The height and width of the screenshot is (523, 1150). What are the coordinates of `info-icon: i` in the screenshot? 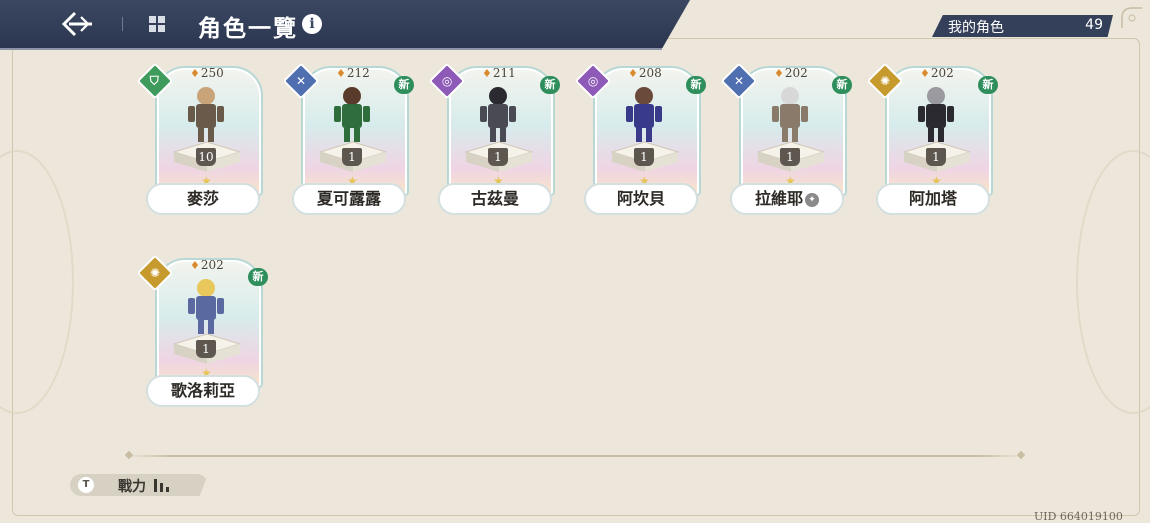 It's located at (312, 24).